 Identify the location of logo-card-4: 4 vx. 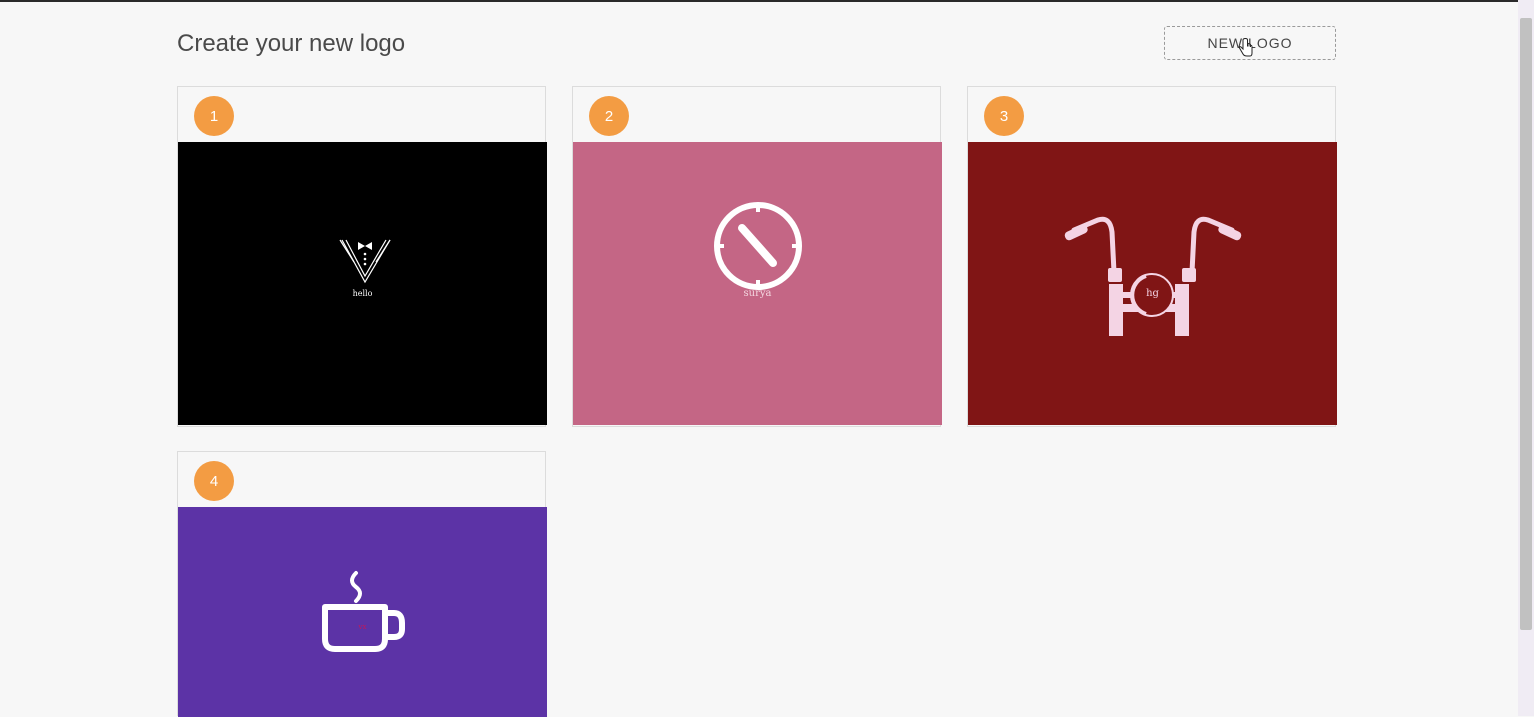
(362, 584).